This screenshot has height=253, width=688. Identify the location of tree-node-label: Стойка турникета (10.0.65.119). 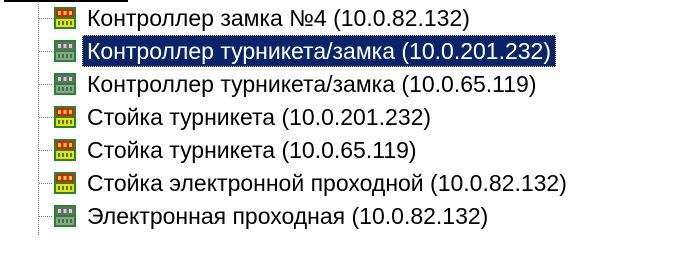
(252, 150).